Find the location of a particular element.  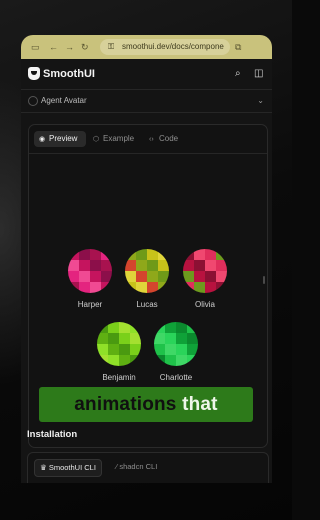

caption-banner: animations that is located at coordinates (146, 404).